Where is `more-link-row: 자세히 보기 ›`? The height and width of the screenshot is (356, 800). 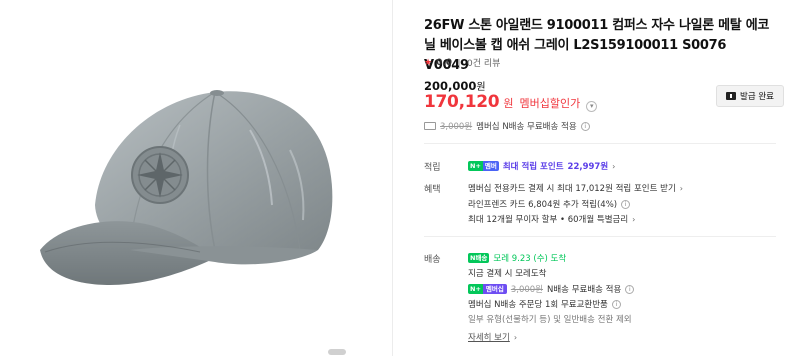 more-link-row: 자세히 보기 › is located at coordinates (493, 337).